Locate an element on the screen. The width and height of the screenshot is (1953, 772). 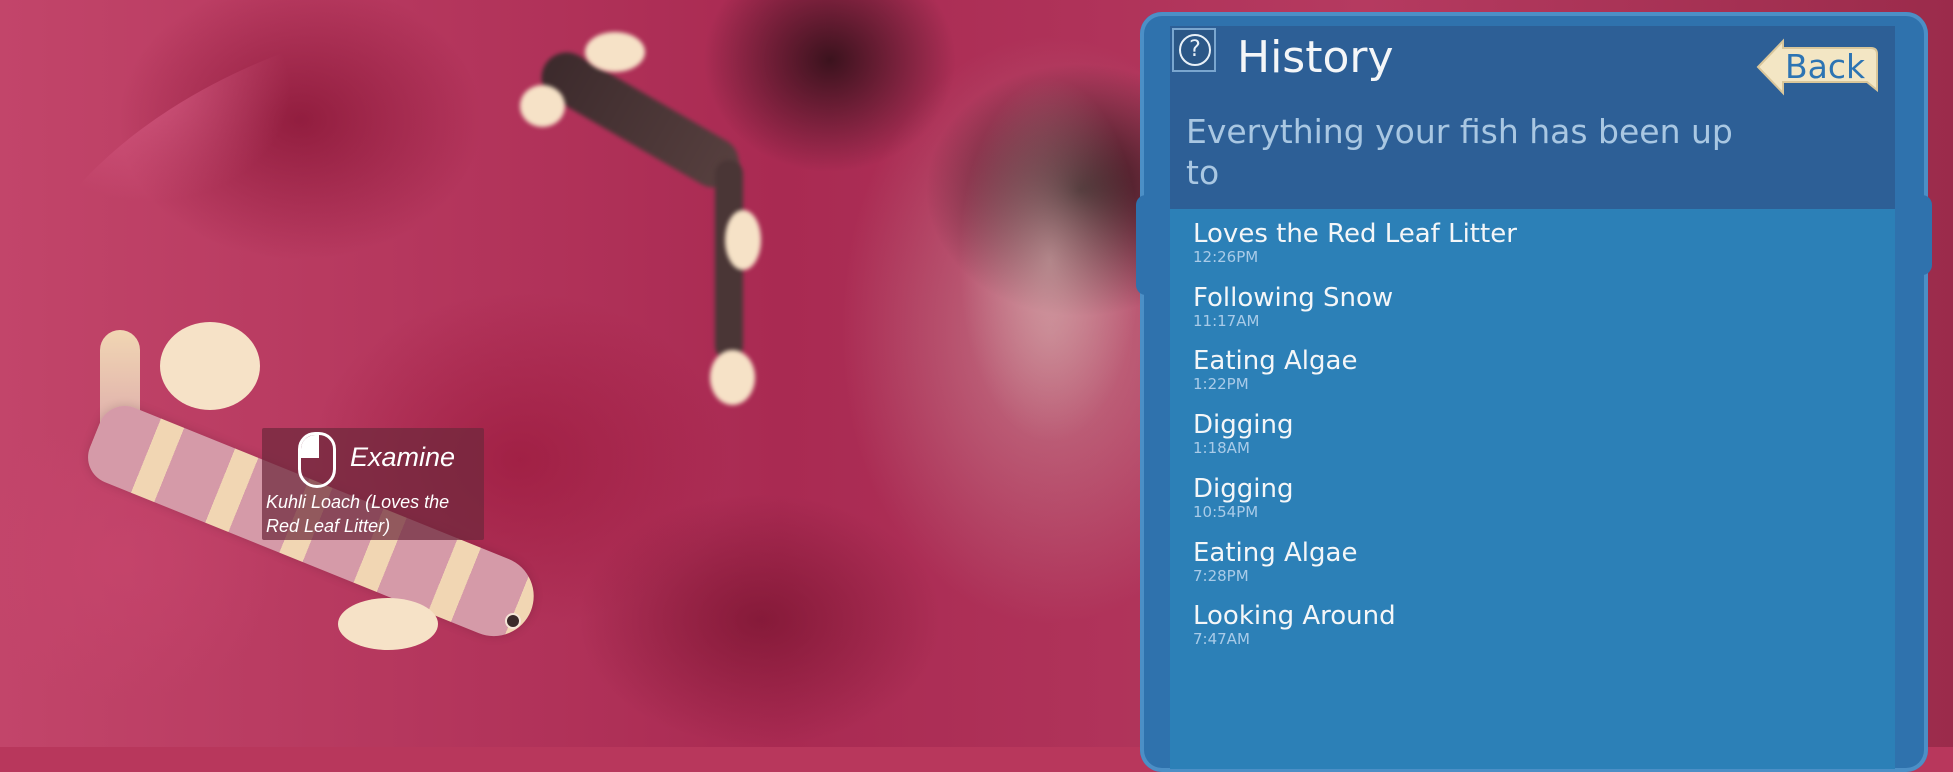
history-entry-time: 7:47AM is located at coordinates (1221, 639).